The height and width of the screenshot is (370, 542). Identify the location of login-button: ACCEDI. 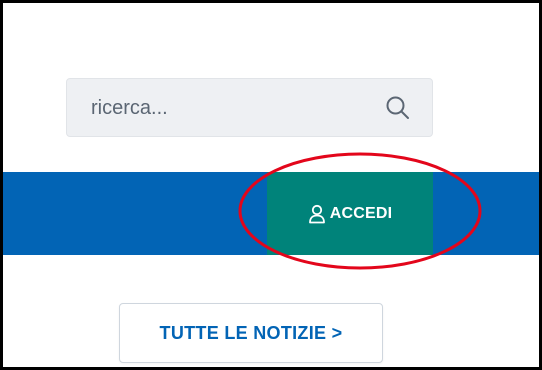
(350, 213).